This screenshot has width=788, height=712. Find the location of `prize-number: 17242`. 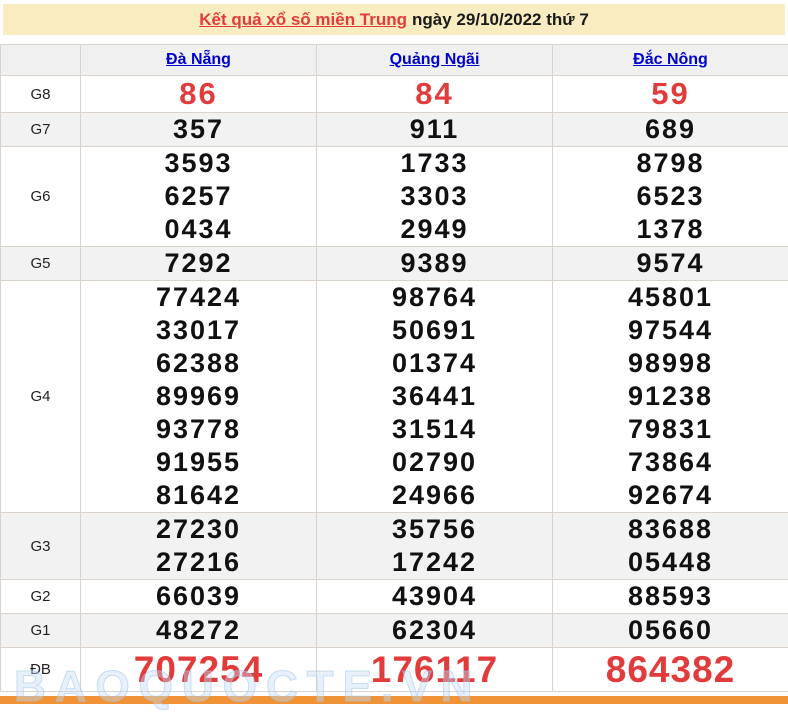

prize-number: 17242 is located at coordinates (434, 562).